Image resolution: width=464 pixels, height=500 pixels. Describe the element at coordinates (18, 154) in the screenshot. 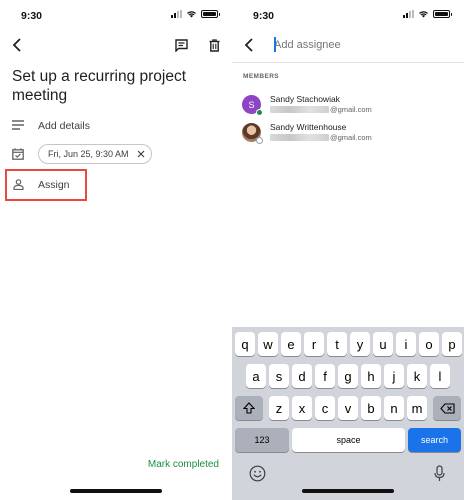

I see `calendar-check-icon` at that location.